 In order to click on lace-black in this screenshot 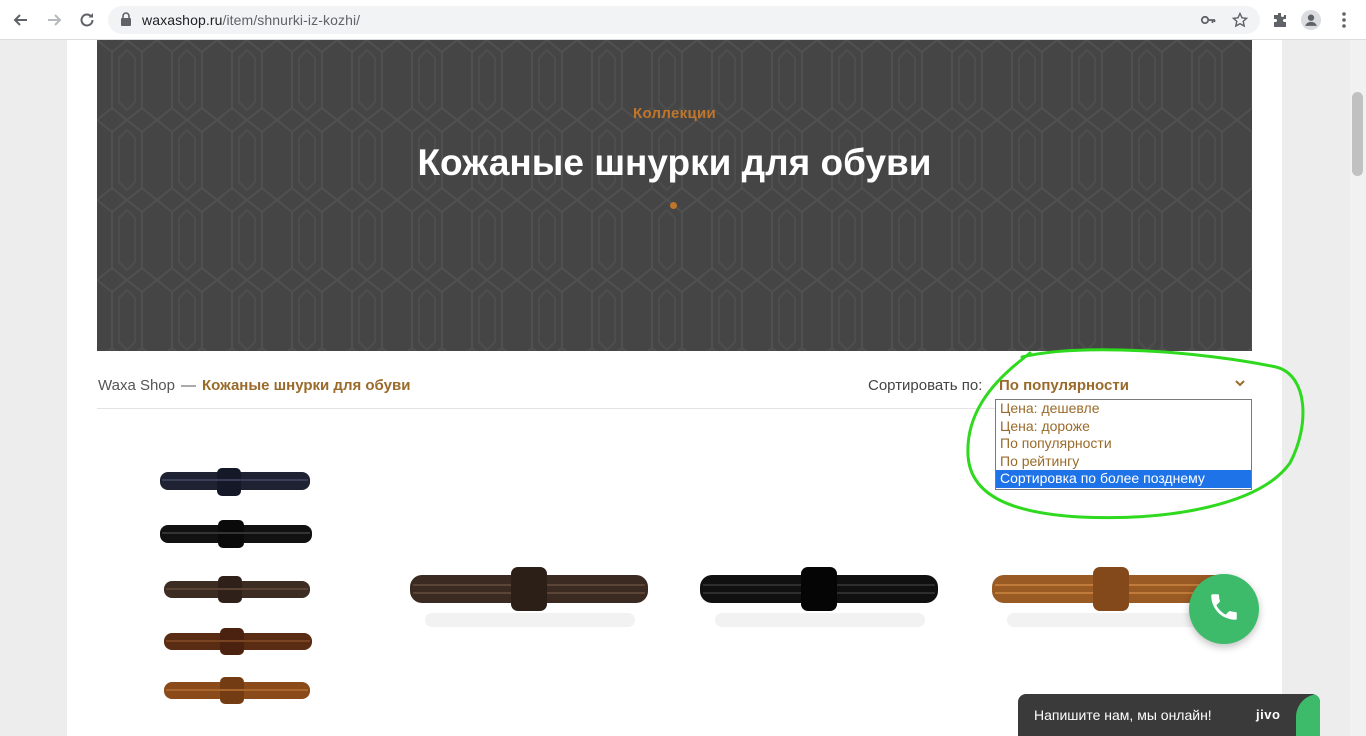, I will do `click(236, 534)`.